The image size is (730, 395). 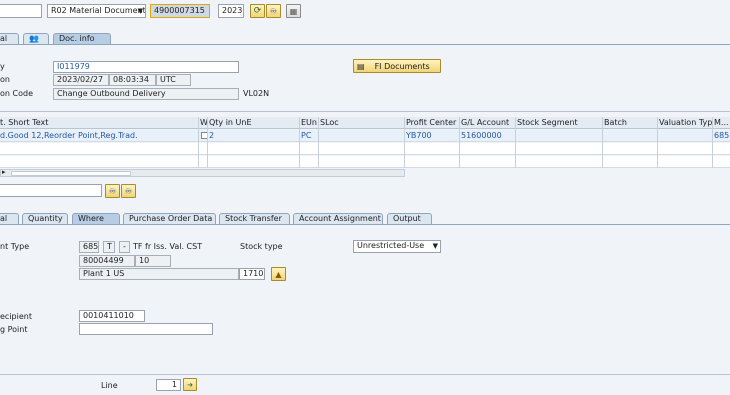 What do you see at coordinates (4, 218) in the screenshot?
I see `tab-label: al` at bounding box center [4, 218].